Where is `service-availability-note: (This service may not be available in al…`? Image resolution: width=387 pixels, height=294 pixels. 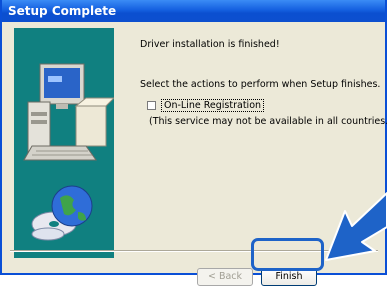 service-availability-note: (This service may not be available in al… is located at coordinates (268, 121).